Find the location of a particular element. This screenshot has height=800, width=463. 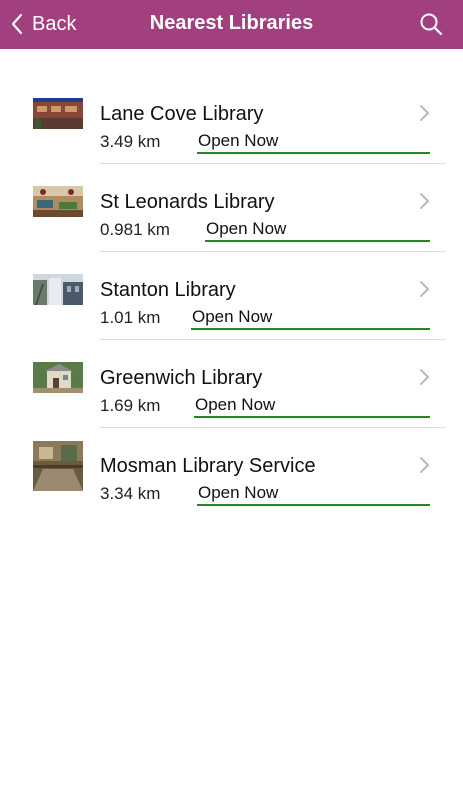

library-row-lane-cove: Lane Cove Library 3.49 km Open Now is located at coordinates (231, 120).